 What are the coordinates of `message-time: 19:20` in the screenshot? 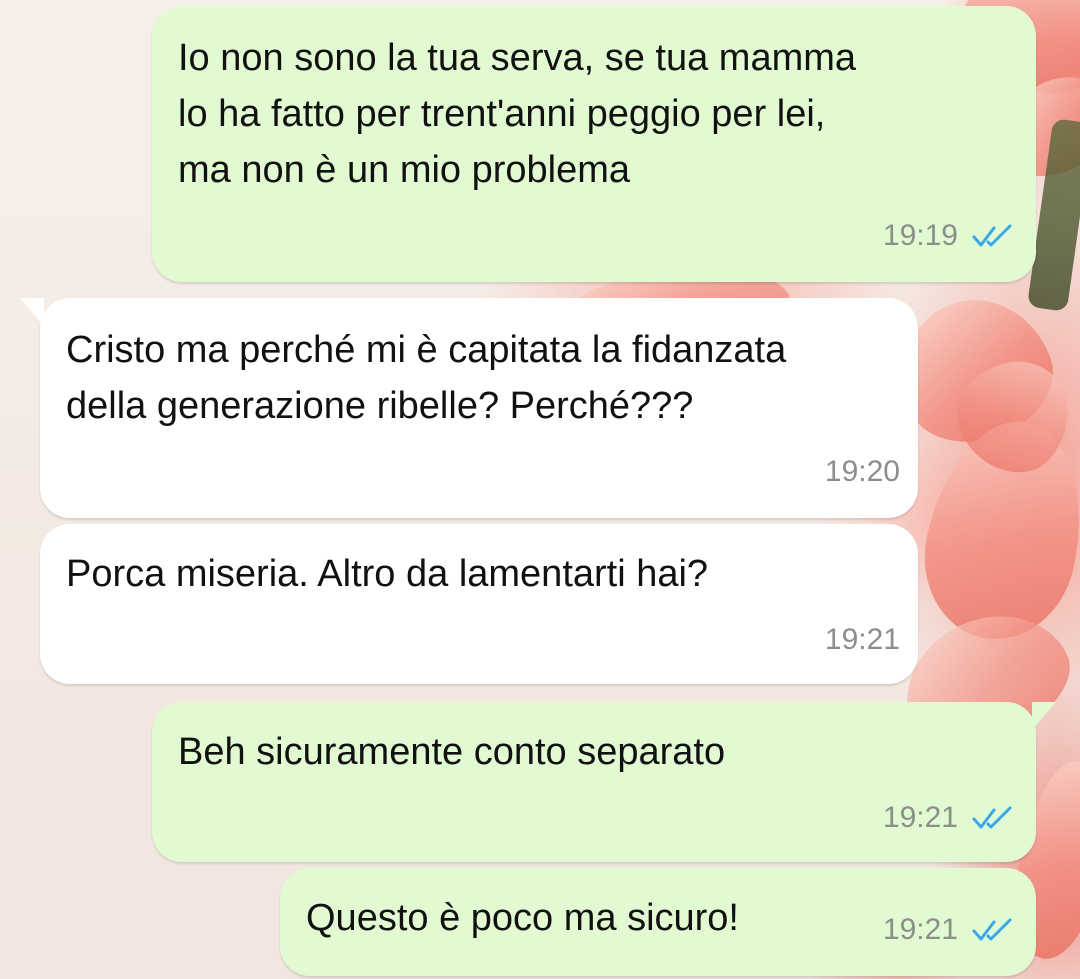 It's located at (862, 471).